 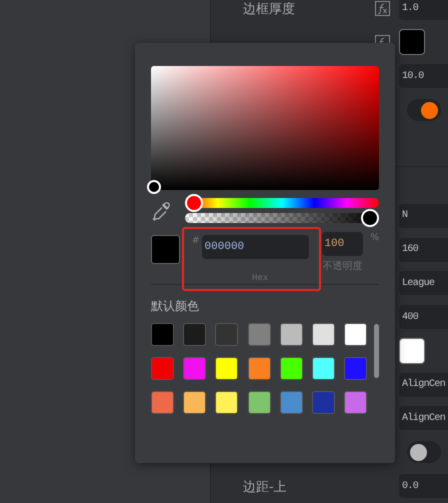 I want to click on property-label: 边框厚度, so click(x=269, y=9).